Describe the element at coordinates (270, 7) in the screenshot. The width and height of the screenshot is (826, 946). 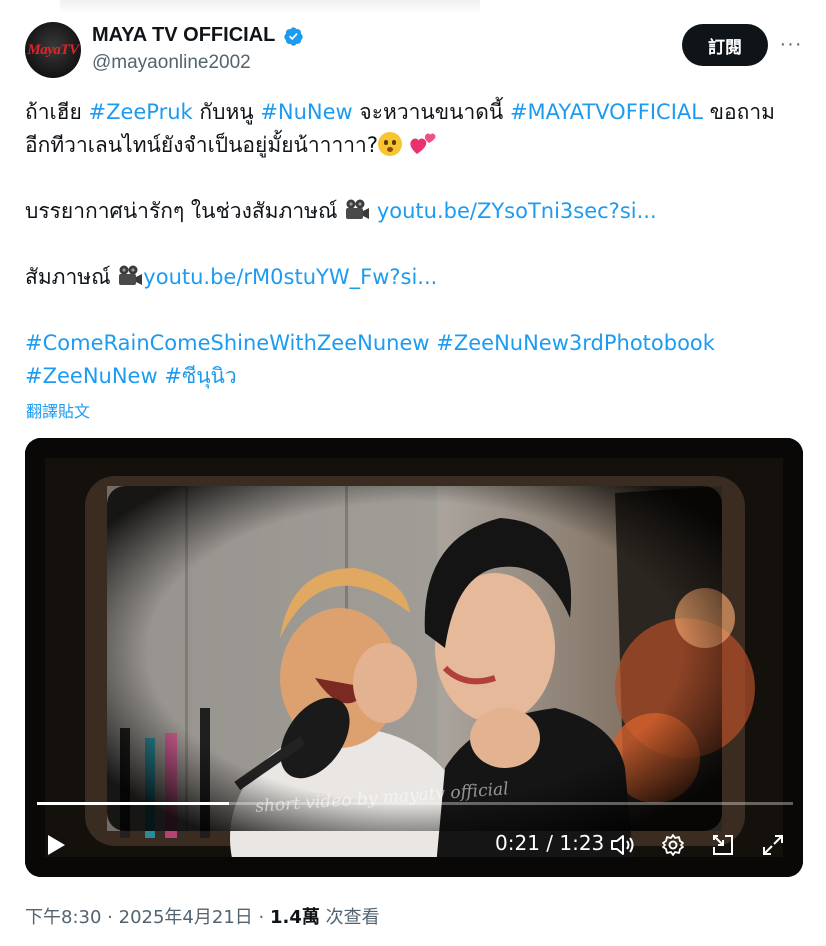
I see `scroll-fade` at that location.